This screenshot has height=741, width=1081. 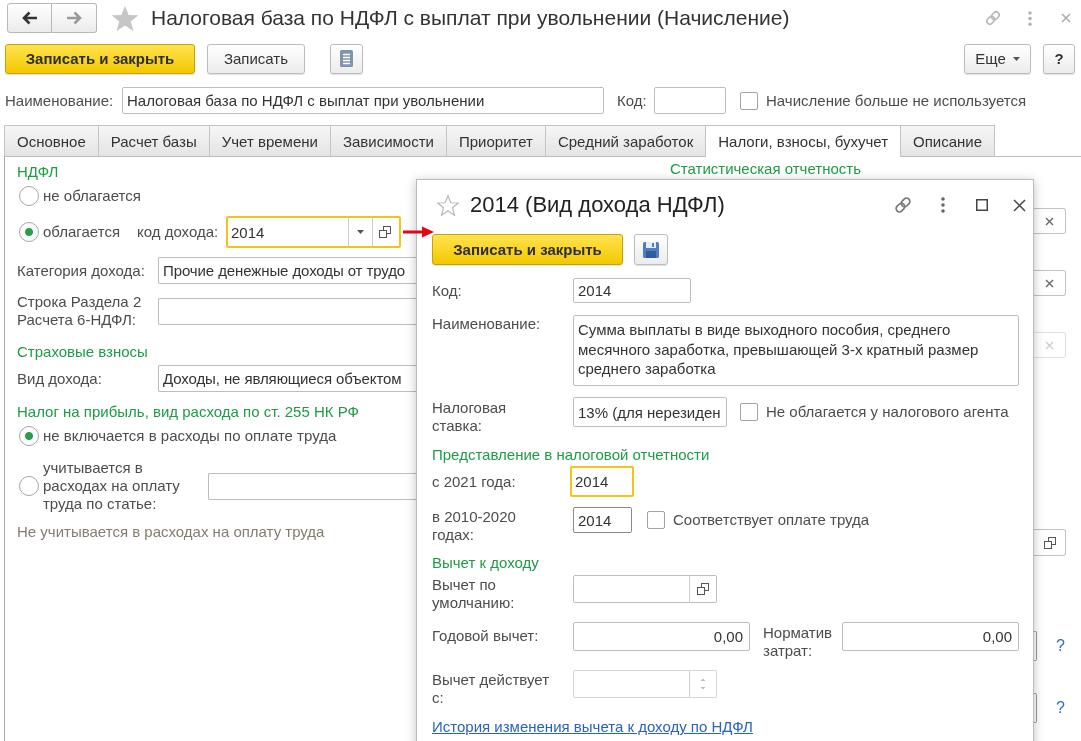 I want to click on spinner-arrows-icon, so click(x=703, y=684).